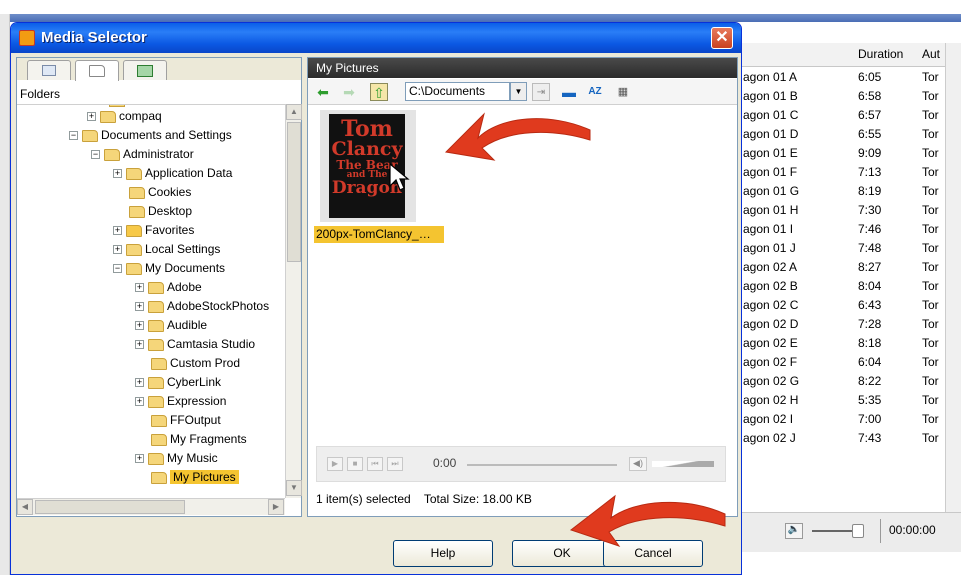 This screenshot has height=575, width=961. Describe the element at coordinates (931, 54) in the screenshot. I see `author-column-header: Aut` at that location.